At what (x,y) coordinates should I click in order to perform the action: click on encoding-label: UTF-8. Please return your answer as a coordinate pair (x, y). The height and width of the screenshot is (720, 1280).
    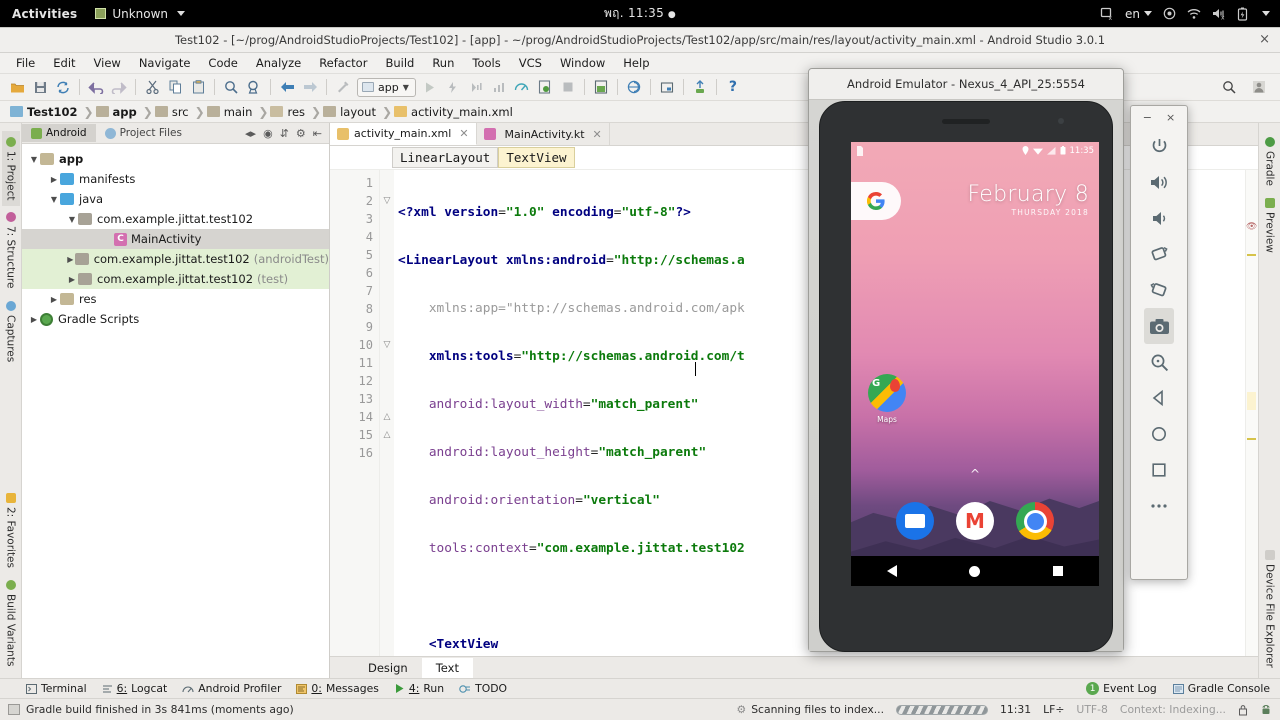
    Looking at the image, I should click on (1091, 709).